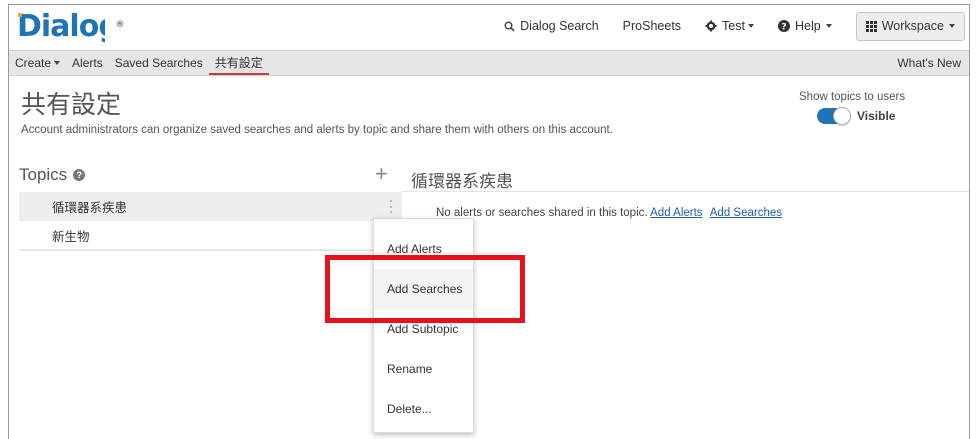 This screenshot has height=439, width=978. I want to click on page-title: 共有設定, so click(71, 105).